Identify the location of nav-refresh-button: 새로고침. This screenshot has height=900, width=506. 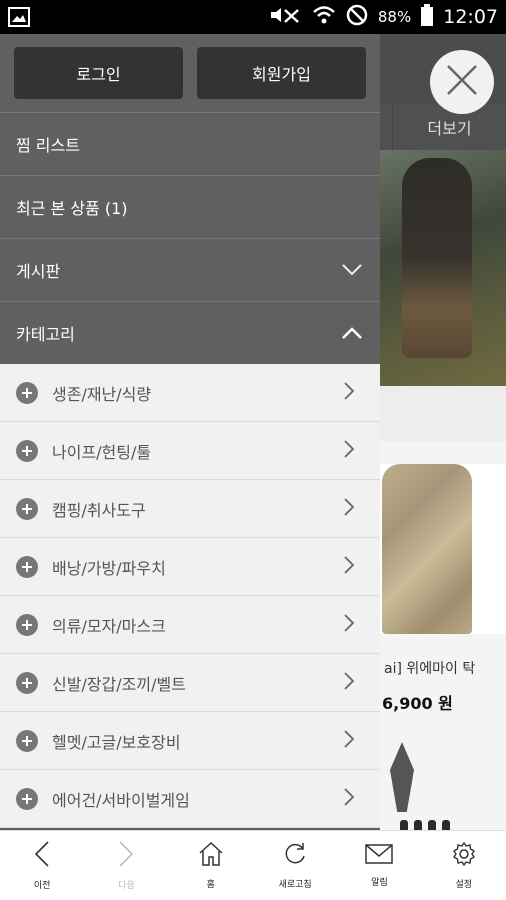
(295, 865).